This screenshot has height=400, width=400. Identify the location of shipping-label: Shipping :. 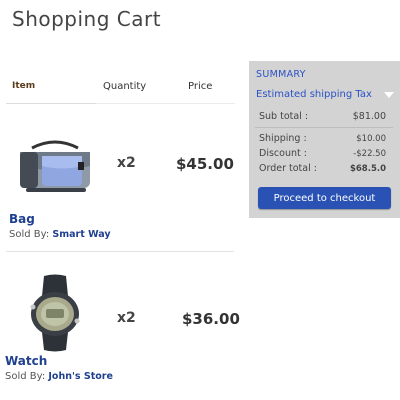
(283, 138).